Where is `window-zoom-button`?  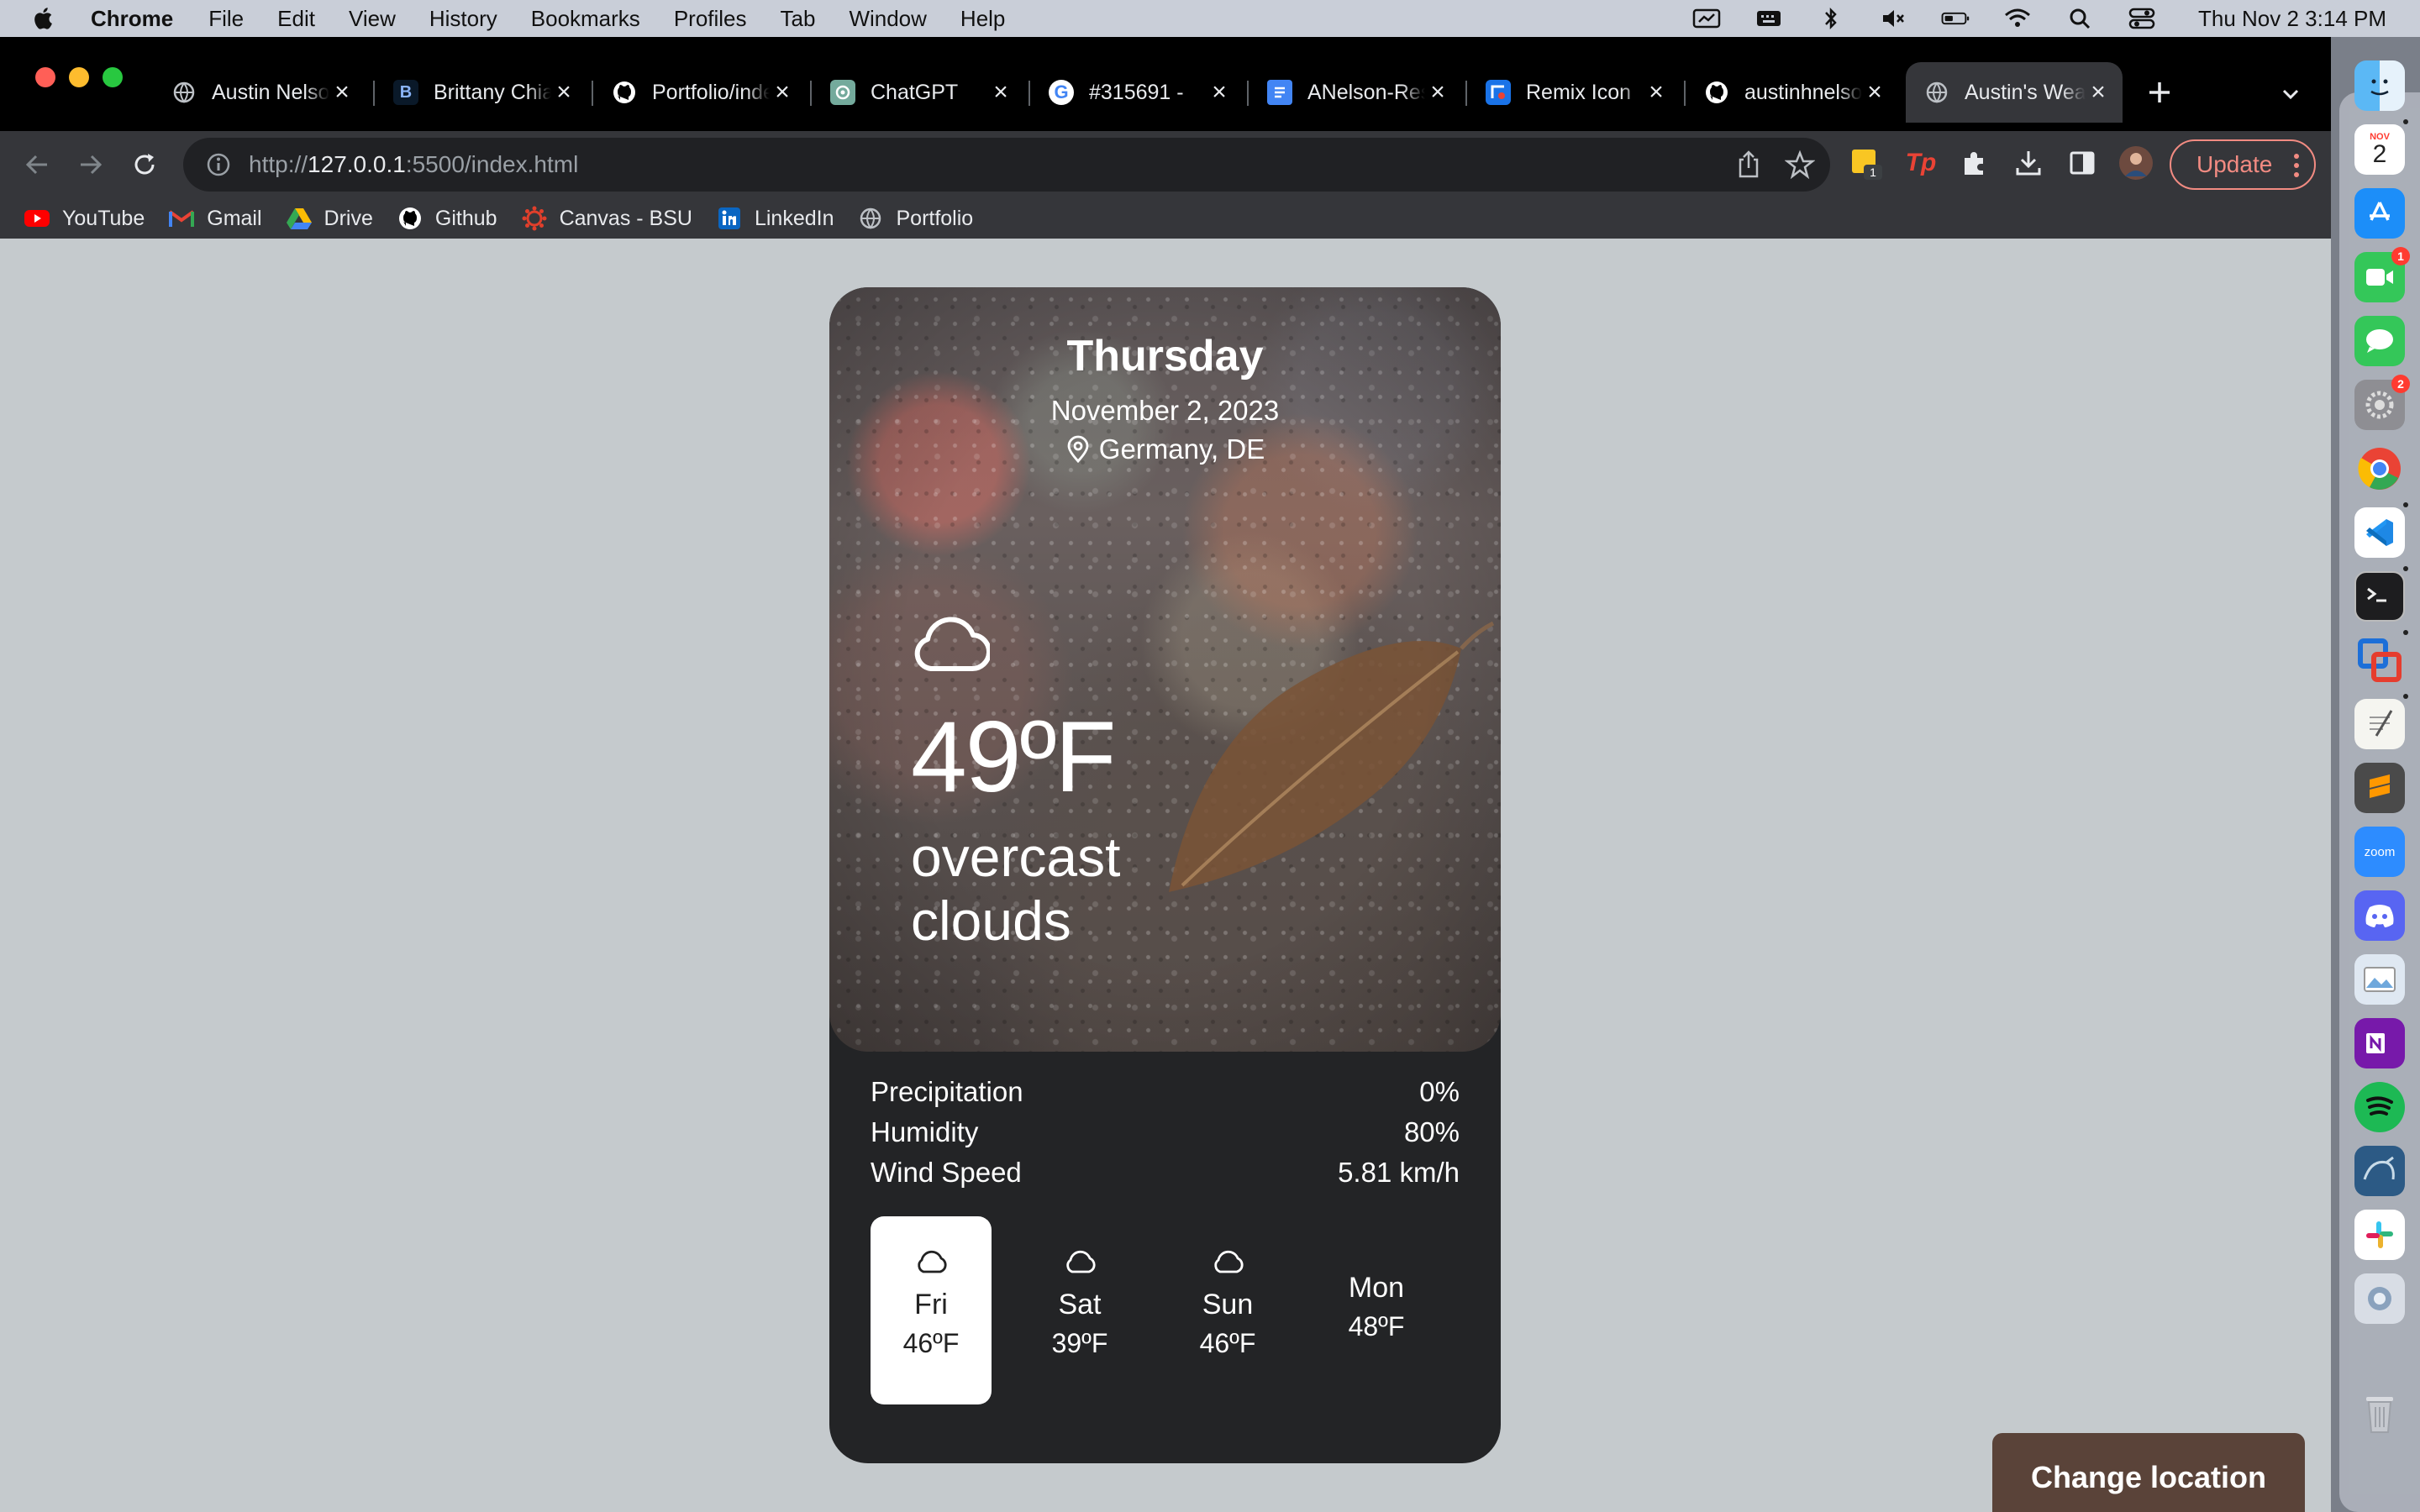
window-zoom-button is located at coordinates (113, 77).